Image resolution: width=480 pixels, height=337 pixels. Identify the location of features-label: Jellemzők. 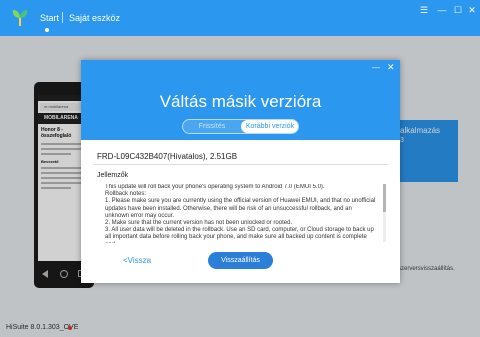
(113, 175).